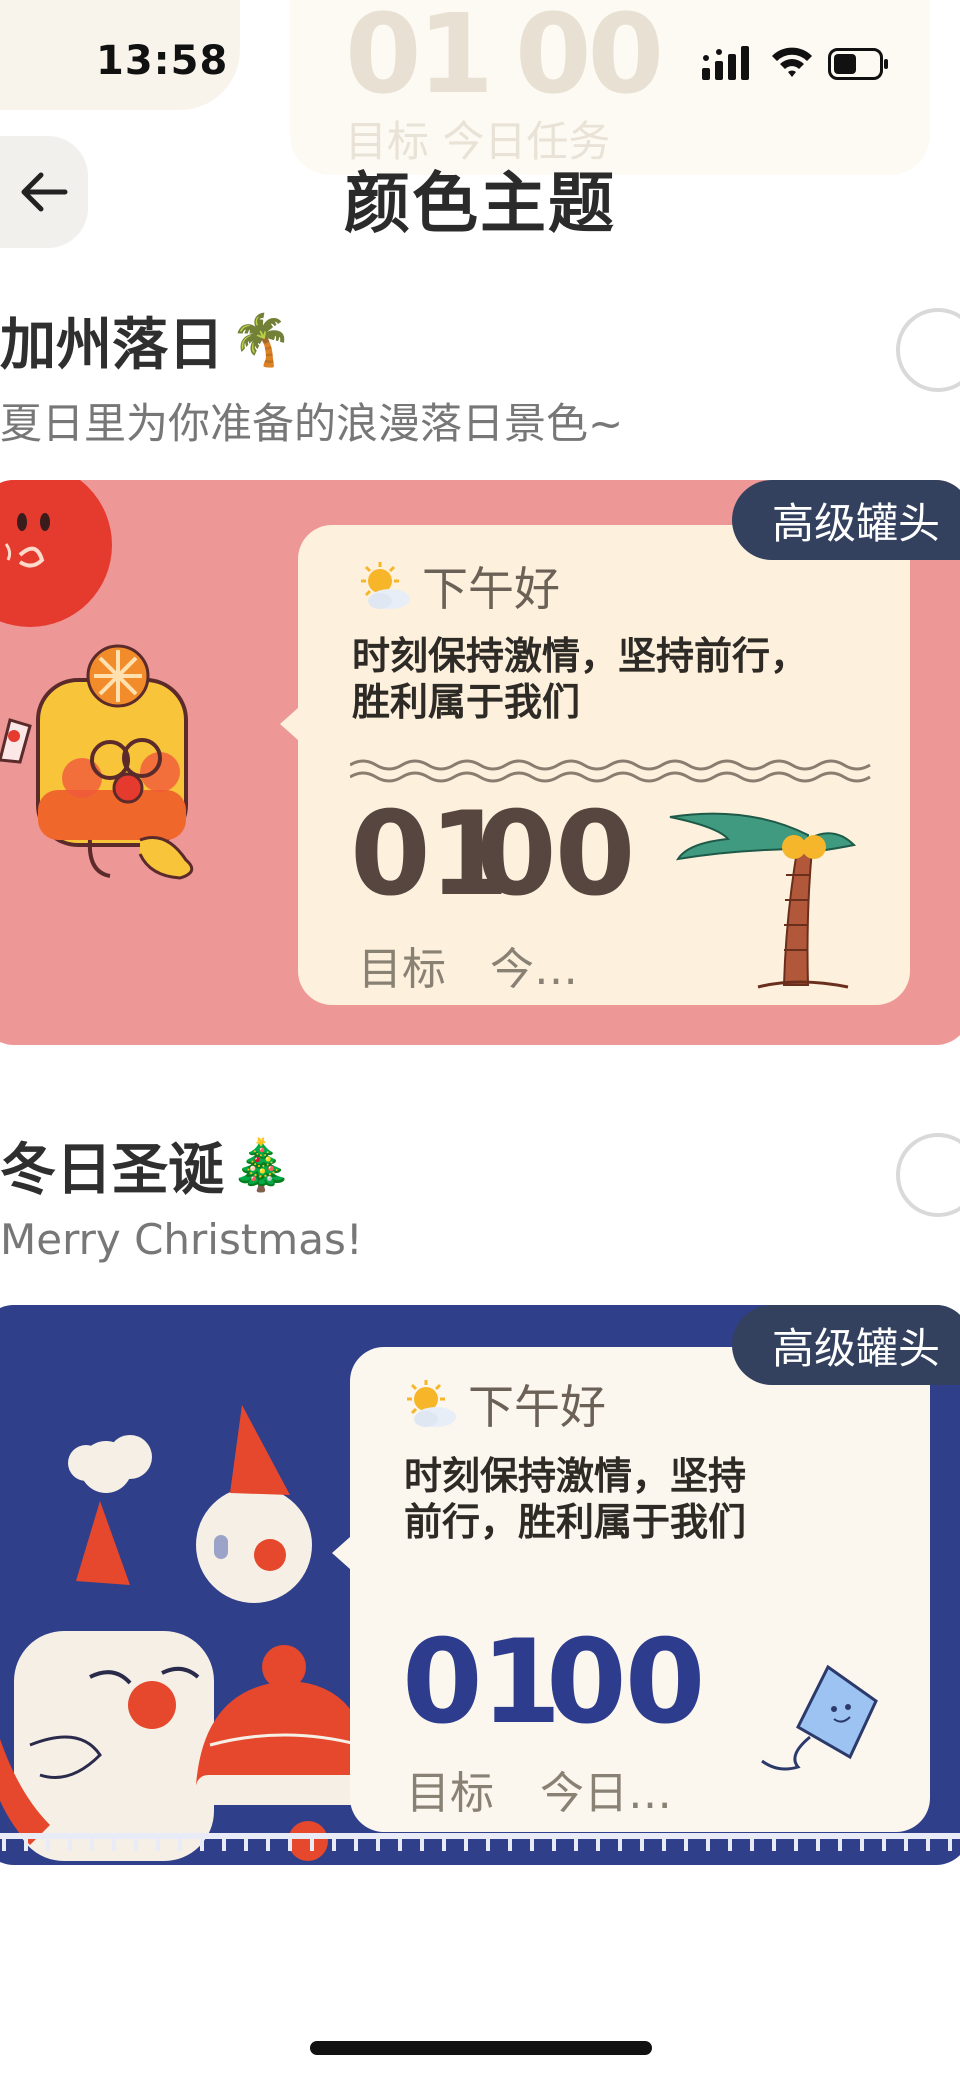 The image size is (960, 2079). What do you see at coordinates (56, 553) in the screenshot?
I see `sun-character-illustration` at bounding box center [56, 553].